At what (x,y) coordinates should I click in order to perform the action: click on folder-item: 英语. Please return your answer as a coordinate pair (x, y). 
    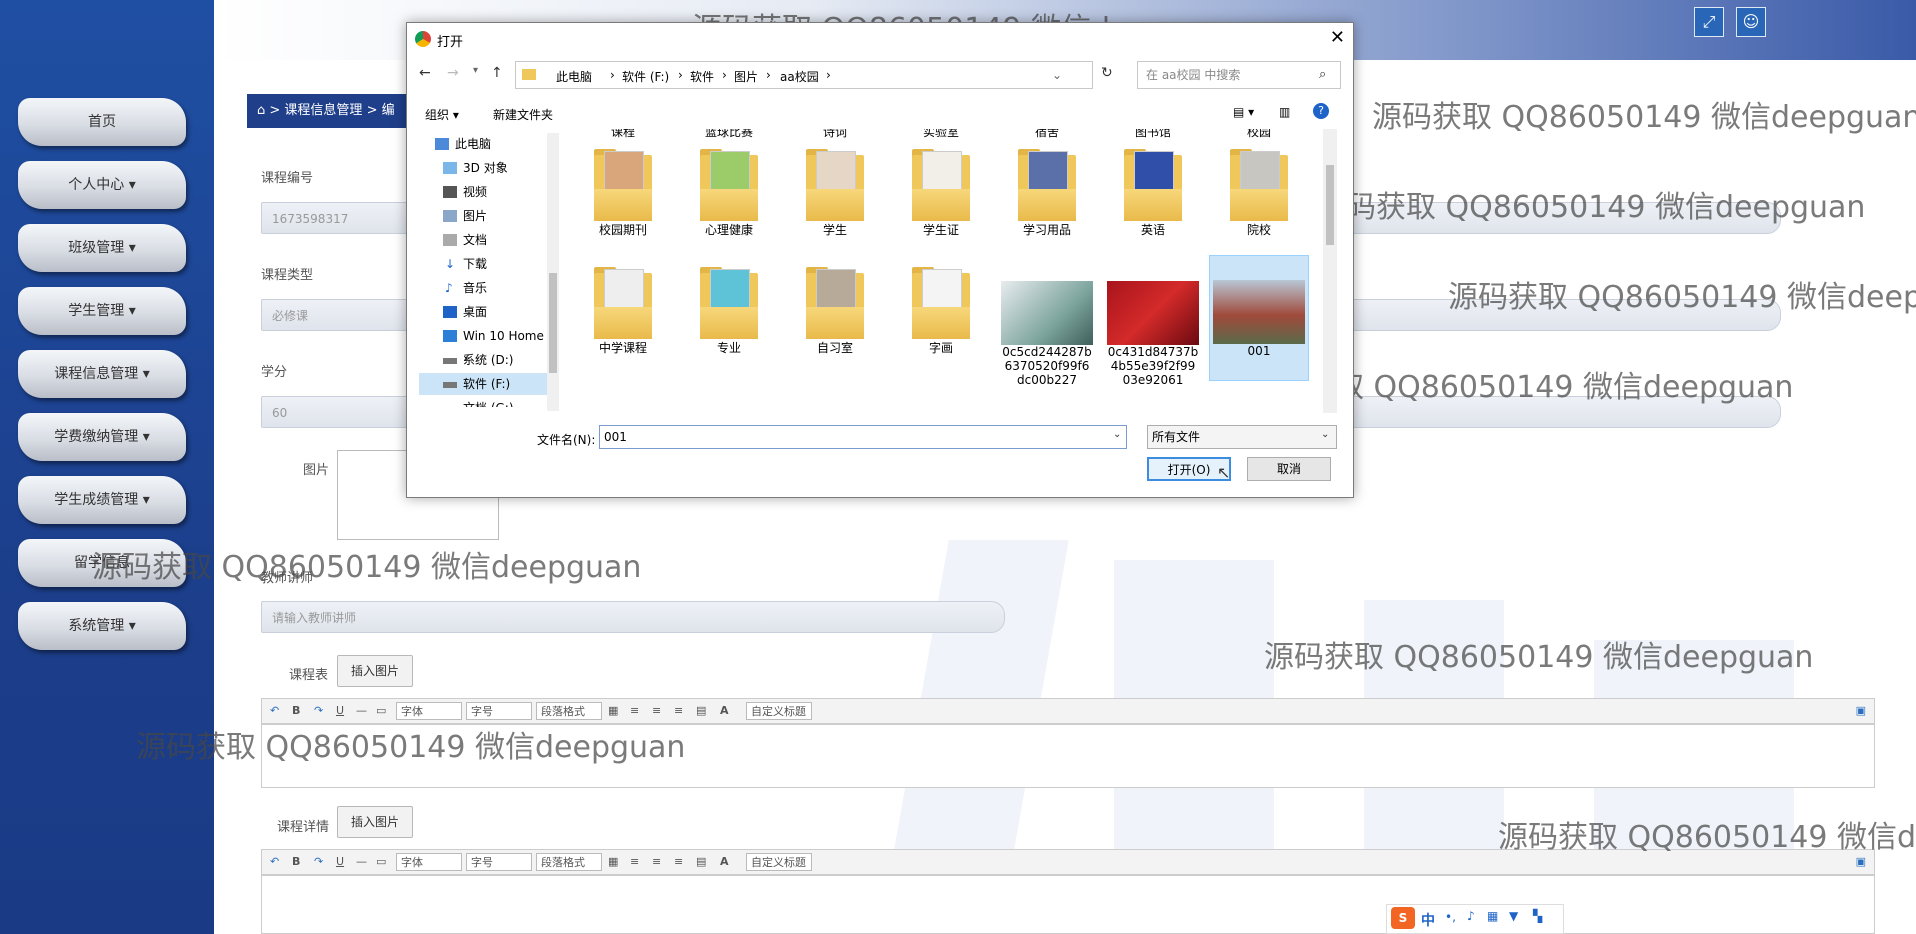
    Looking at the image, I should click on (1153, 193).